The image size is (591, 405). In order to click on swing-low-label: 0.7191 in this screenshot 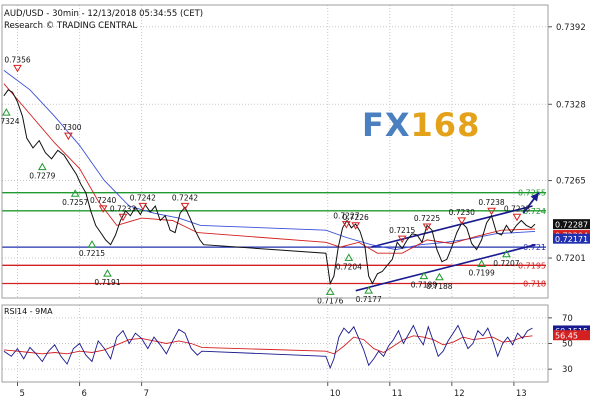, I will do `click(107, 282)`.